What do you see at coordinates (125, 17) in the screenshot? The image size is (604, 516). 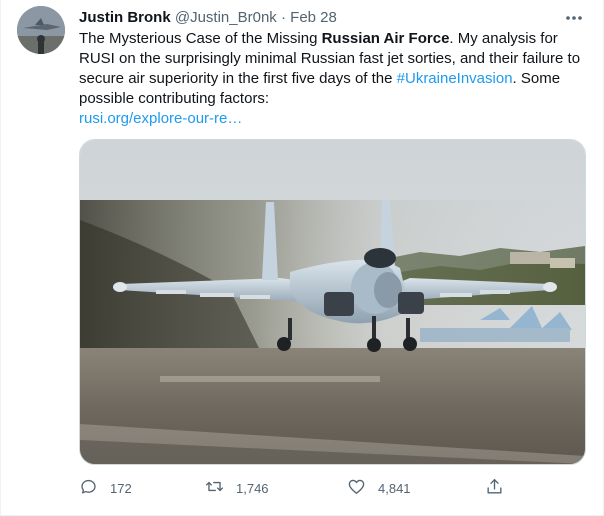 I see `author-name: Justin Bronk` at bounding box center [125, 17].